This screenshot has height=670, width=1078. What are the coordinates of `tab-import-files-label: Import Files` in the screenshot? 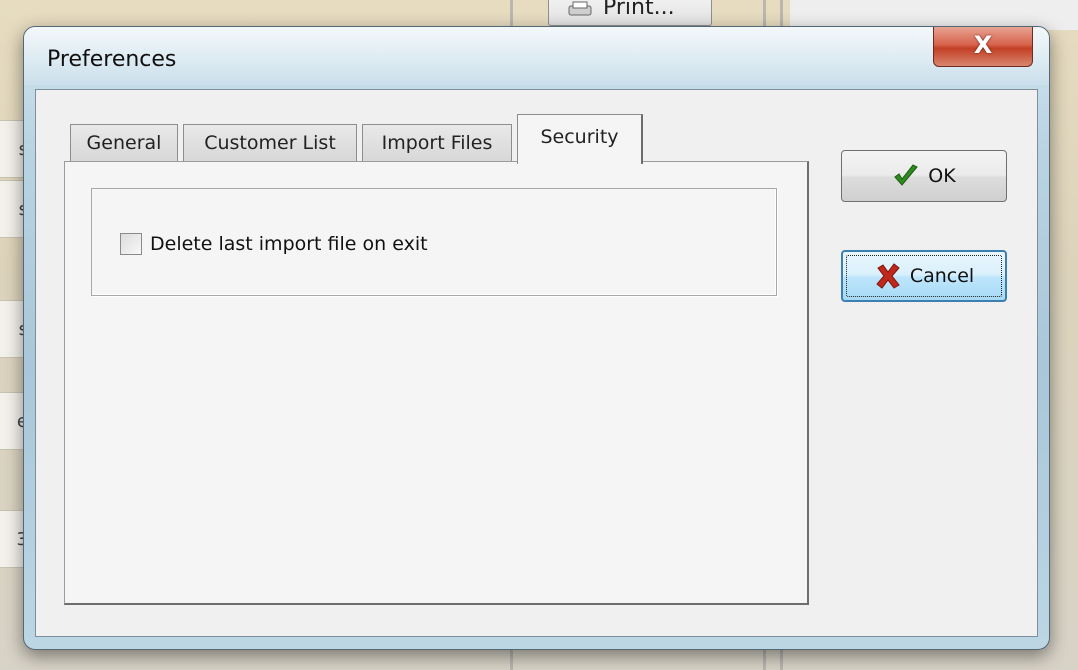 It's located at (437, 143).